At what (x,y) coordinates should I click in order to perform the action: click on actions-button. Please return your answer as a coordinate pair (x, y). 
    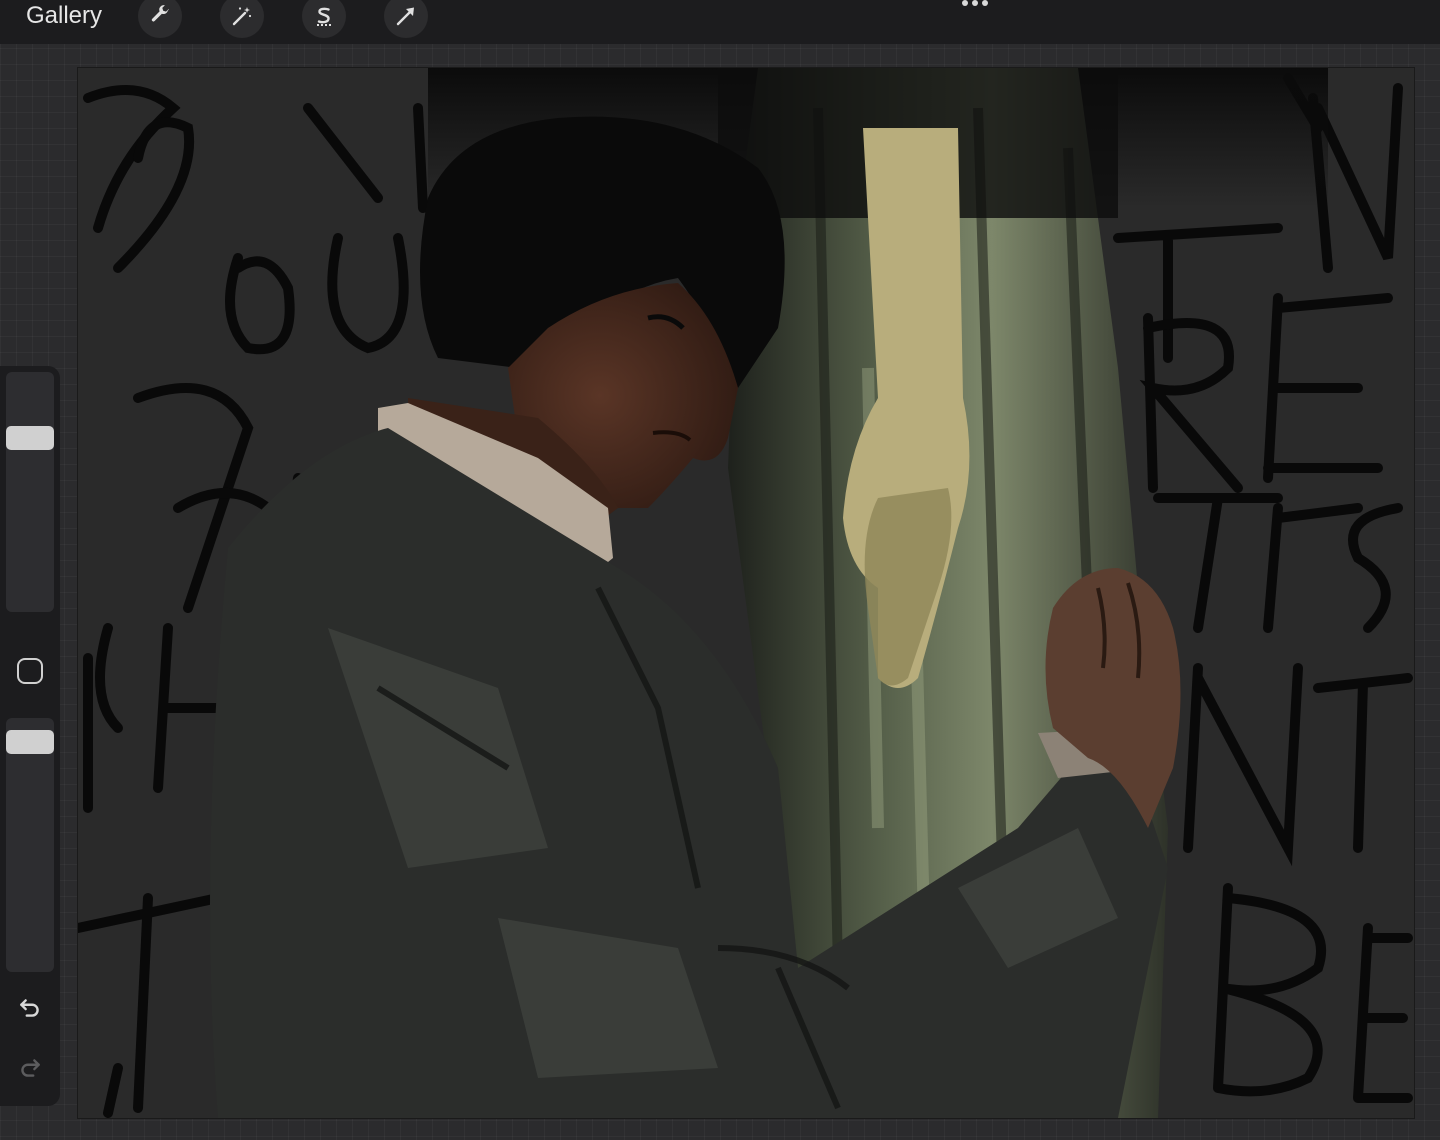
    Looking at the image, I should click on (160, 19).